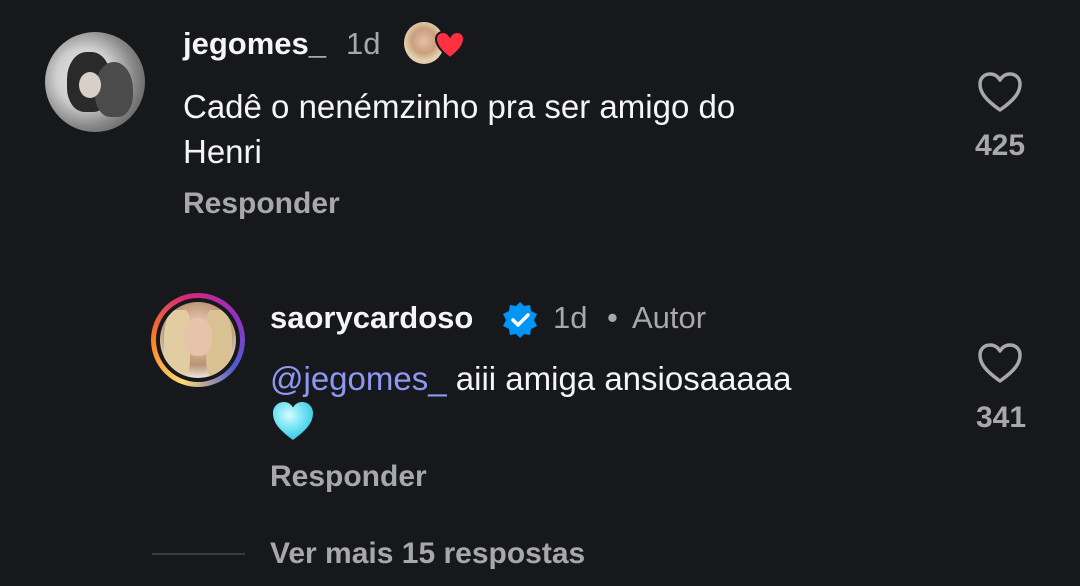 The width and height of the screenshot is (1080, 586). What do you see at coordinates (450, 45) in the screenshot?
I see `red-heart-icon` at bounding box center [450, 45].